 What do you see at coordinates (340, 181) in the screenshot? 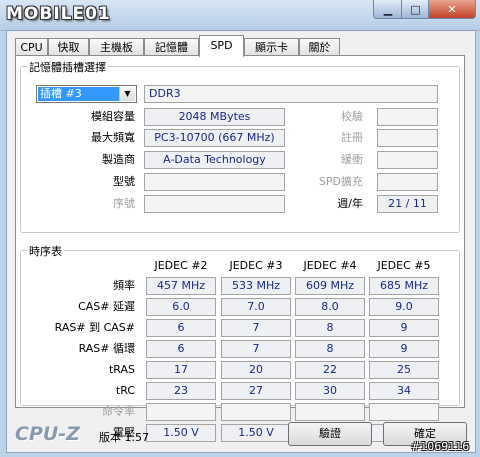
I see `spd-ext-label: SPD擴充` at bounding box center [340, 181].